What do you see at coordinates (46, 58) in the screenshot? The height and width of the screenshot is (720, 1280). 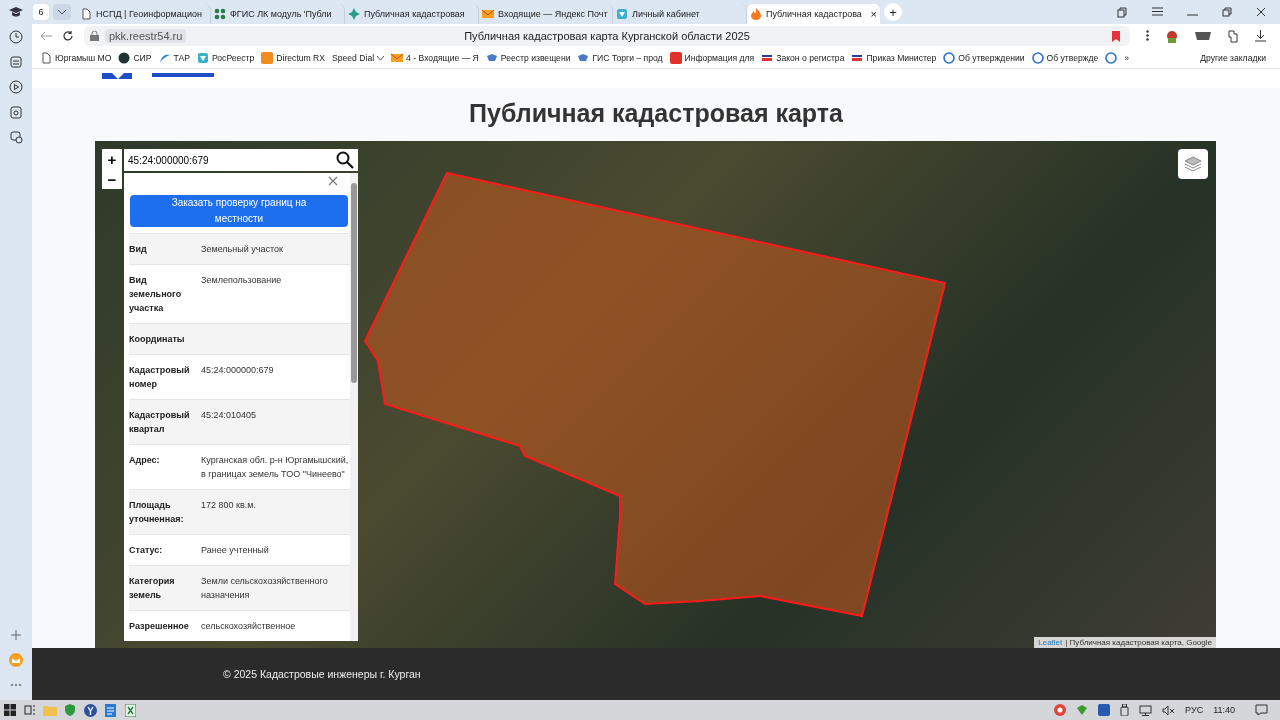 I see `document-icon` at bounding box center [46, 58].